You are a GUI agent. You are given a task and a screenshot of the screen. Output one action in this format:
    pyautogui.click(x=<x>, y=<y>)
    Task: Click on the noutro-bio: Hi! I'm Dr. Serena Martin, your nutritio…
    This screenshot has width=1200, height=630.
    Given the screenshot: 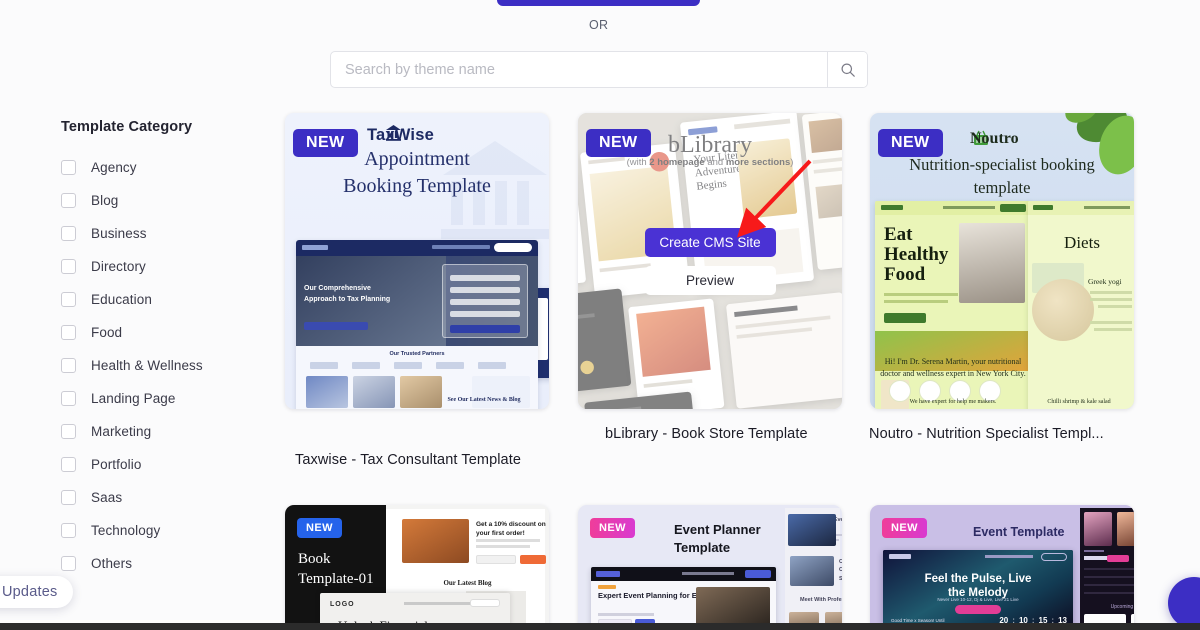 What is the action you would take?
    pyautogui.click(x=953, y=367)
    